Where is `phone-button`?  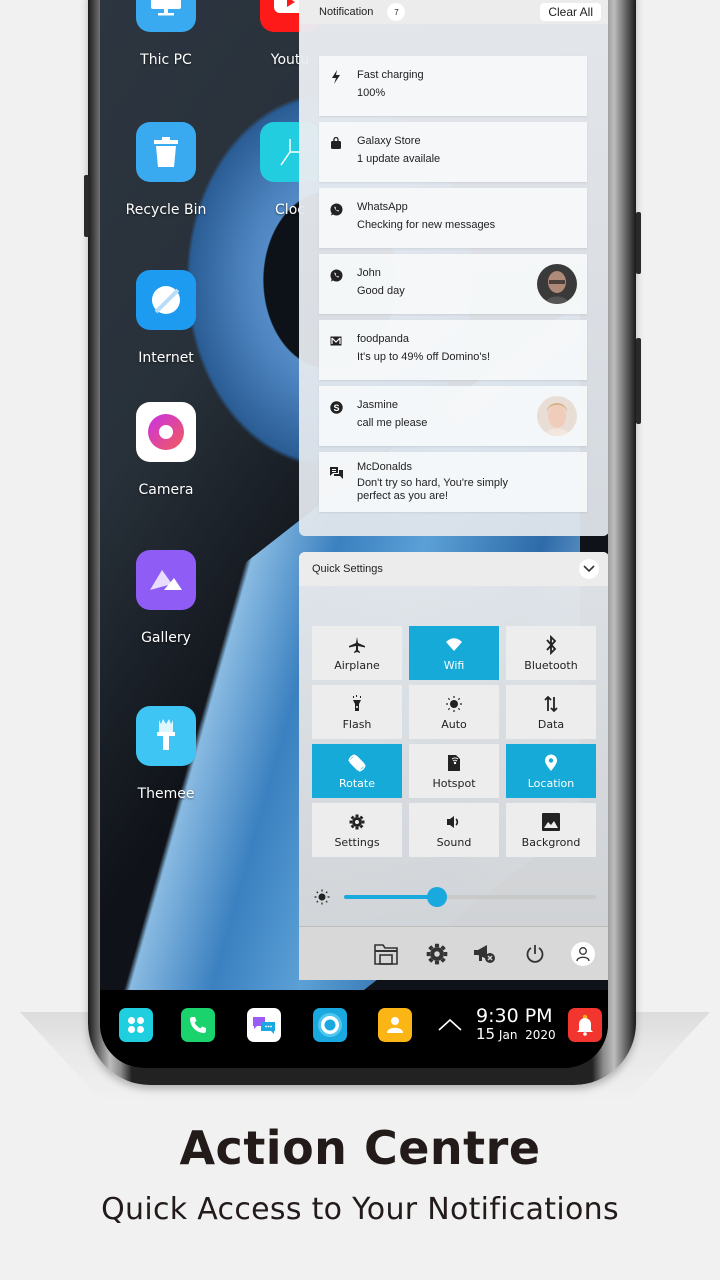
phone-button is located at coordinates (198, 1025).